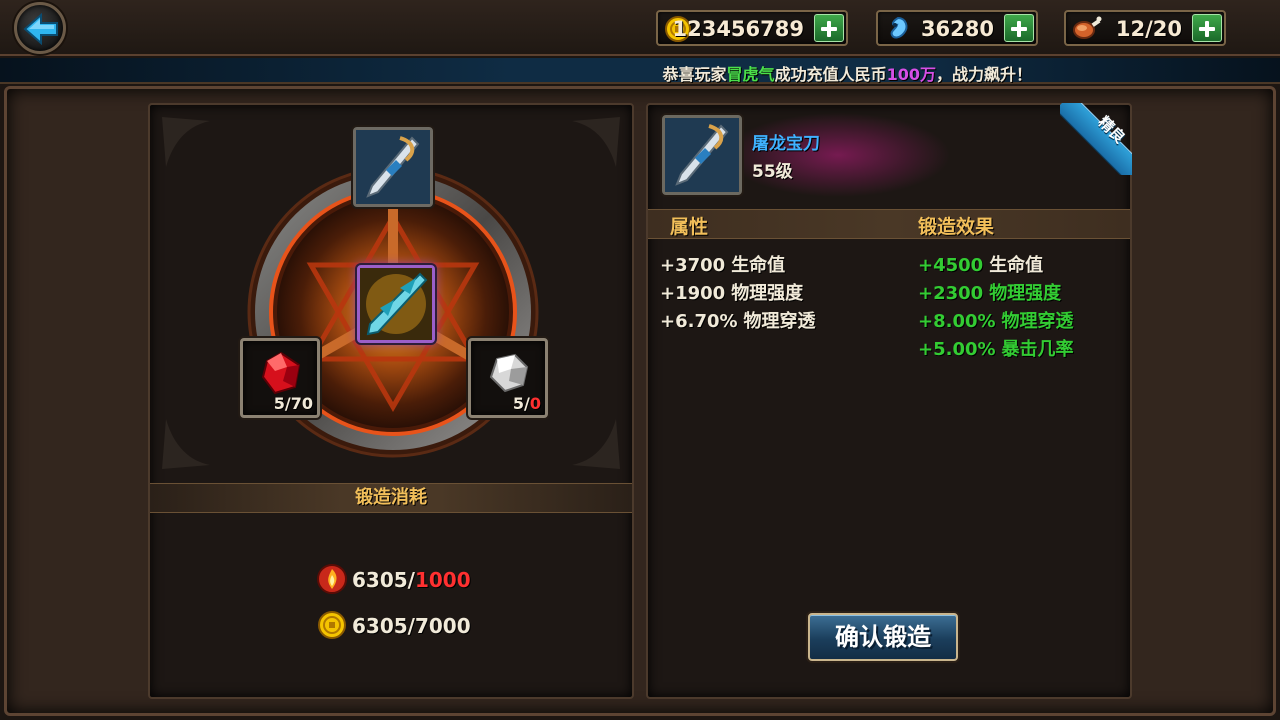  I want to click on stamina-value: 12/20, so click(1148, 29).